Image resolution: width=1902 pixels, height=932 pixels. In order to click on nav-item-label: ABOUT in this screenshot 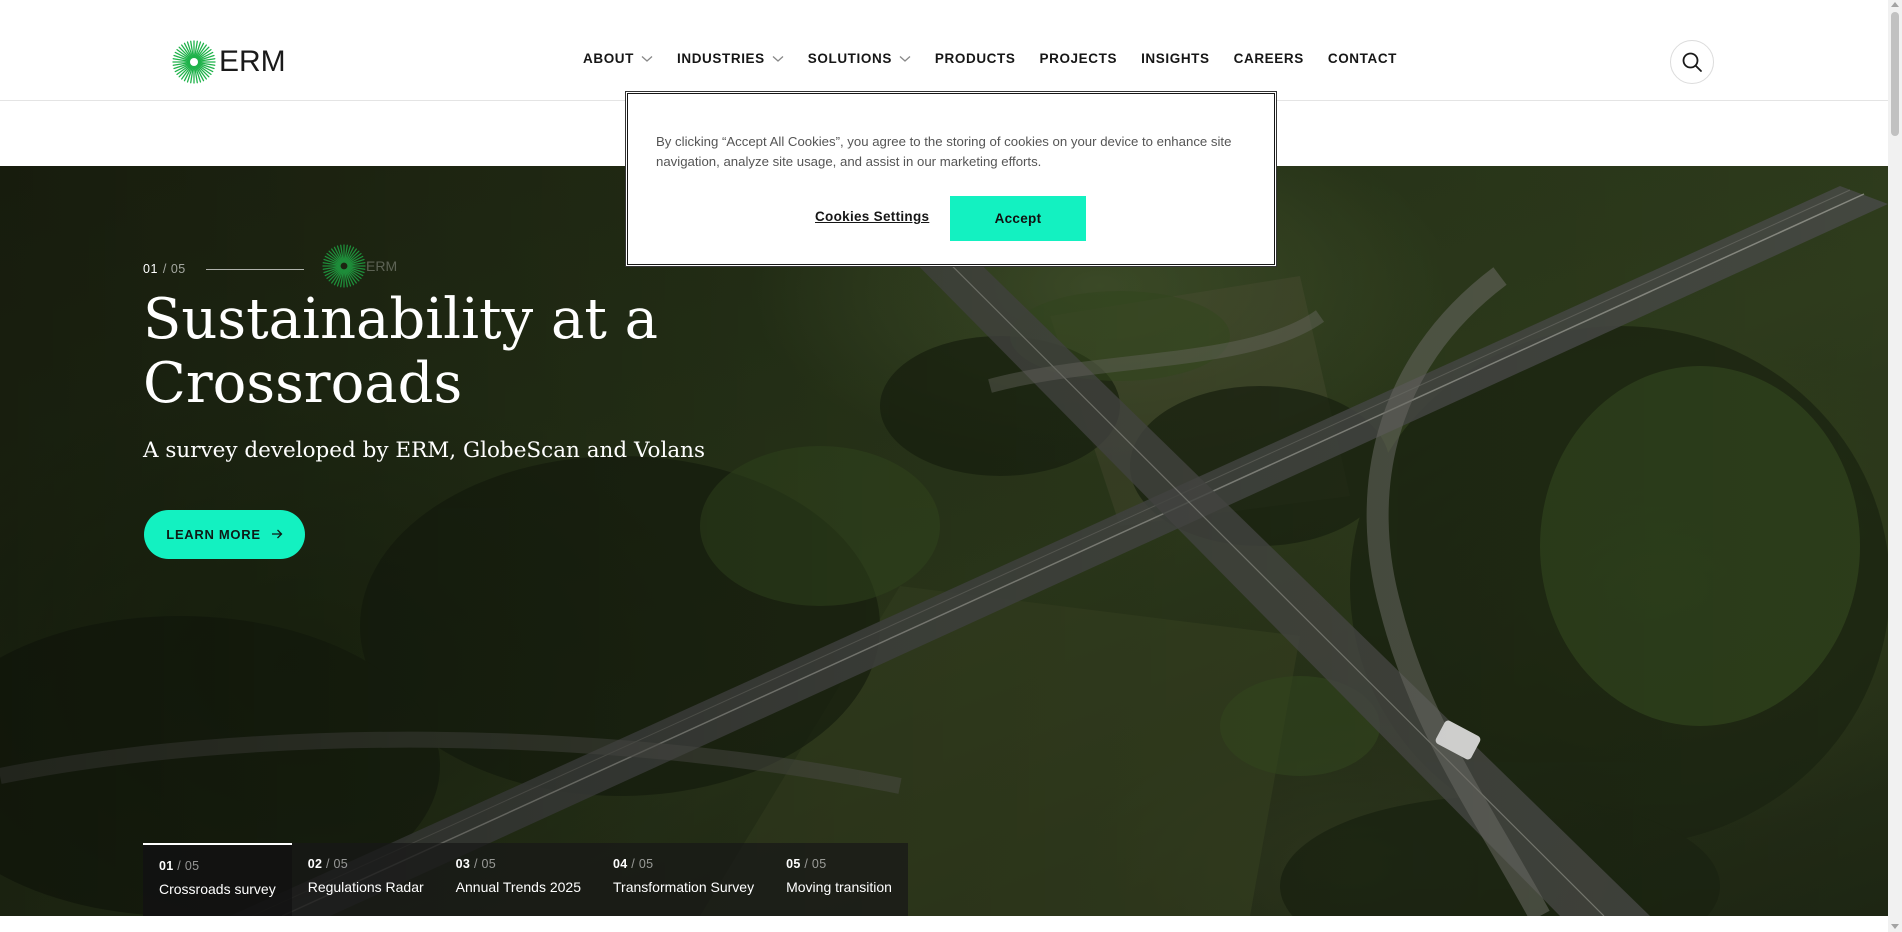, I will do `click(608, 58)`.